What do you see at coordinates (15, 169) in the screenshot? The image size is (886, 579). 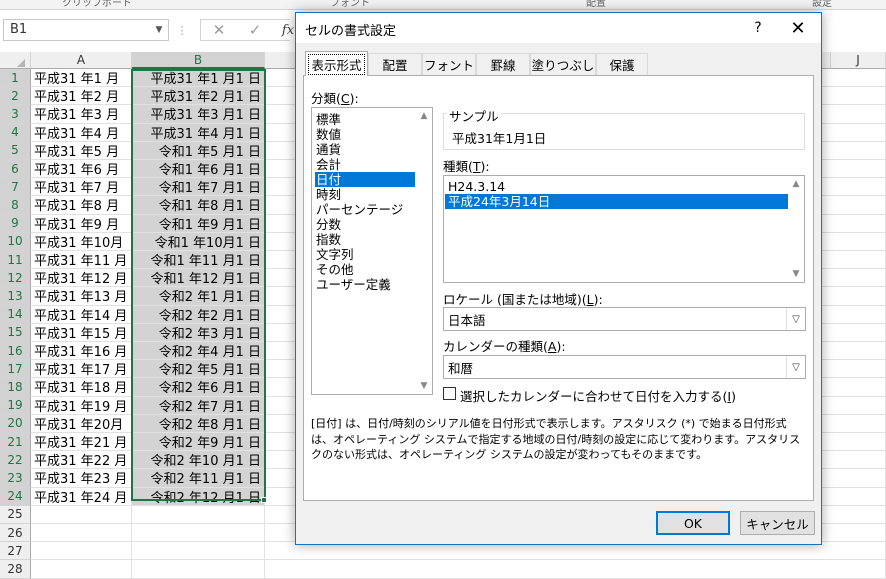 I see `row-header: 6` at bounding box center [15, 169].